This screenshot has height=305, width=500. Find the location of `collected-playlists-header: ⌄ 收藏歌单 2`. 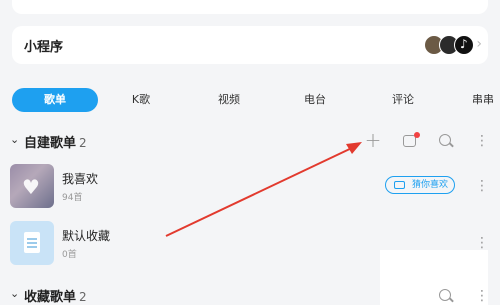

collected-playlists-header: ⌄ 收藏歌单 2 is located at coordinates (250, 295).